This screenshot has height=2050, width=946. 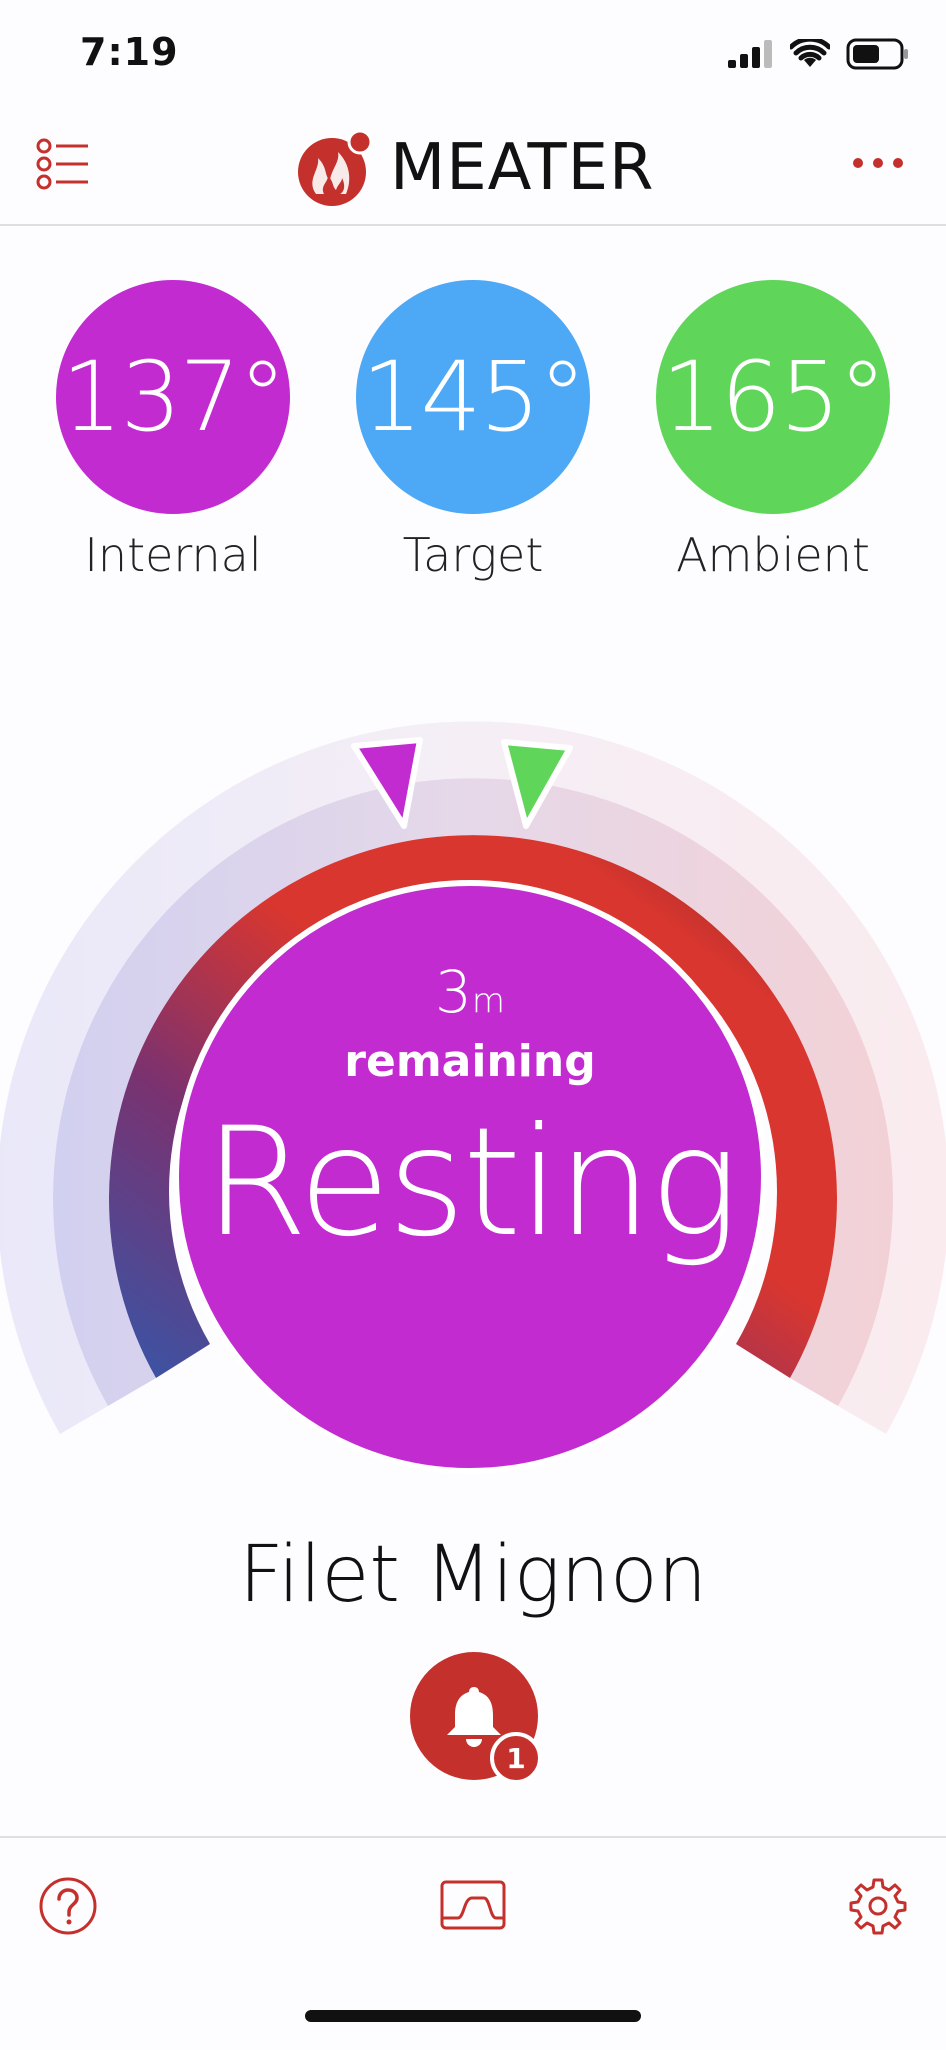 I want to click on ambient-temp-label: Ambient, so click(x=773, y=555).